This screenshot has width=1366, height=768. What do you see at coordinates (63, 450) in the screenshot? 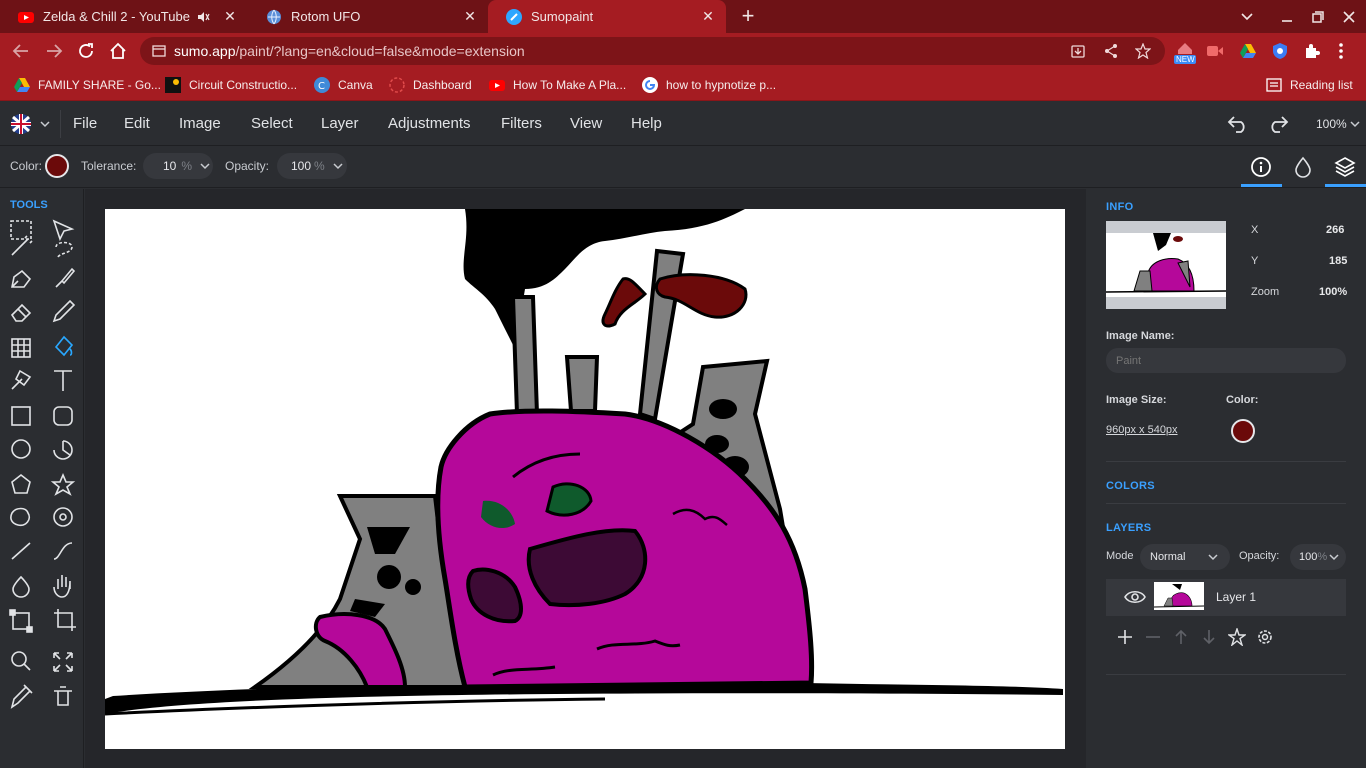
I see `pie-icon` at bounding box center [63, 450].